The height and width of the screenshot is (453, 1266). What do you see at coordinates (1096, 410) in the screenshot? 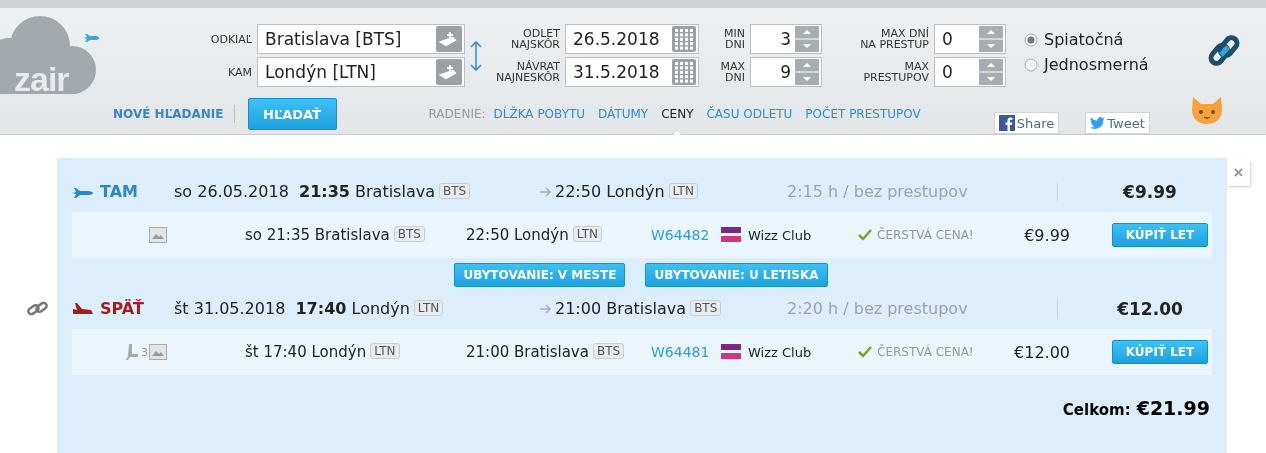
I see `total-label: Celkom:` at bounding box center [1096, 410].